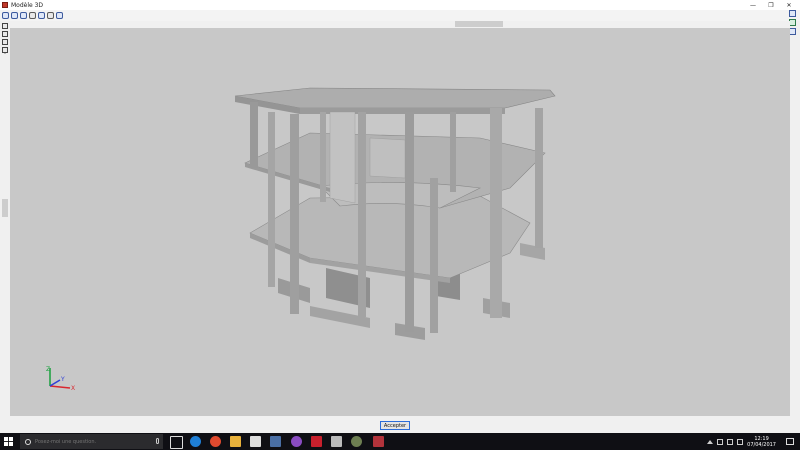  Describe the element at coordinates (8, 441) in the screenshot. I see `windows-start-icon` at that location.